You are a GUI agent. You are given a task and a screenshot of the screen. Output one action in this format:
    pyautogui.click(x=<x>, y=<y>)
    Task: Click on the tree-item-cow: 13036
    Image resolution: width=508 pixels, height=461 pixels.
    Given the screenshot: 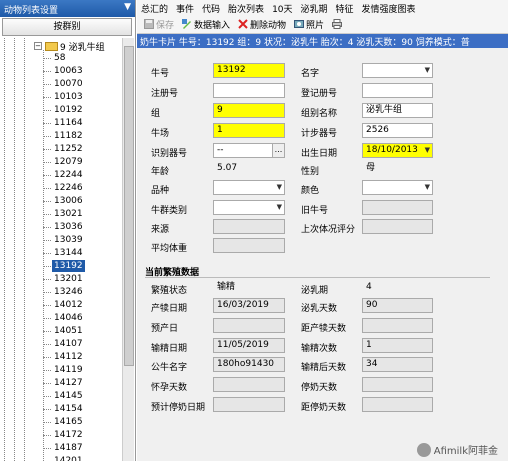 What is the action you would take?
    pyautogui.click(x=68, y=227)
    